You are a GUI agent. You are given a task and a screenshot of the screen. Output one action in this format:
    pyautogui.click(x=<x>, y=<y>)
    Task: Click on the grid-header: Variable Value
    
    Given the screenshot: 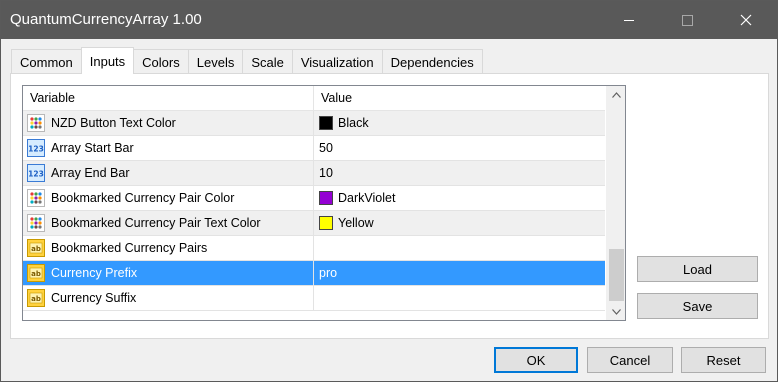 What is the action you would take?
    pyautogui.click(x=314, y=98)
    